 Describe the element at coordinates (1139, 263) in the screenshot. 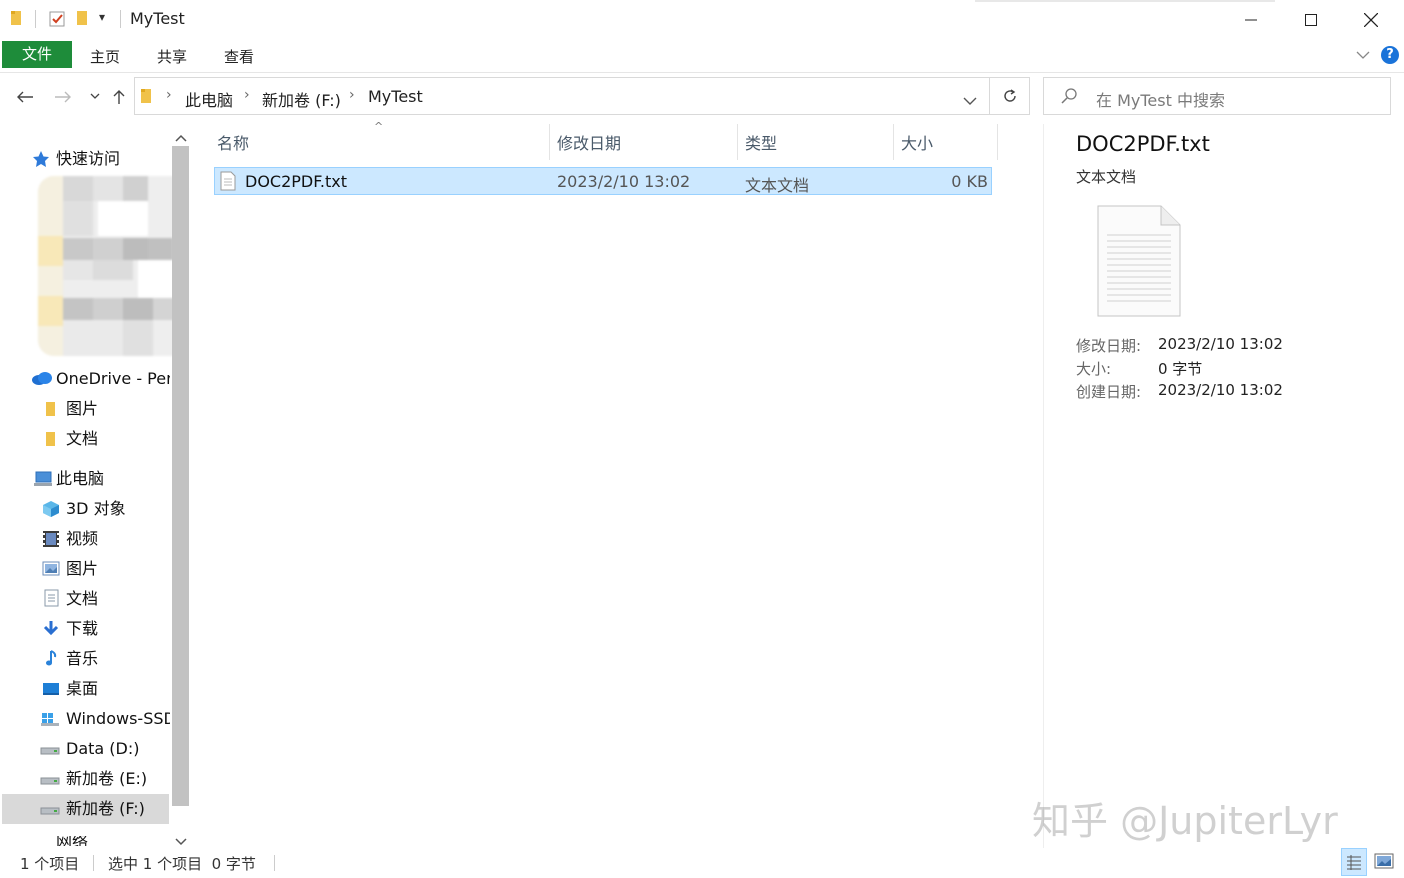

I see `text-file-preview-icon` at that location.